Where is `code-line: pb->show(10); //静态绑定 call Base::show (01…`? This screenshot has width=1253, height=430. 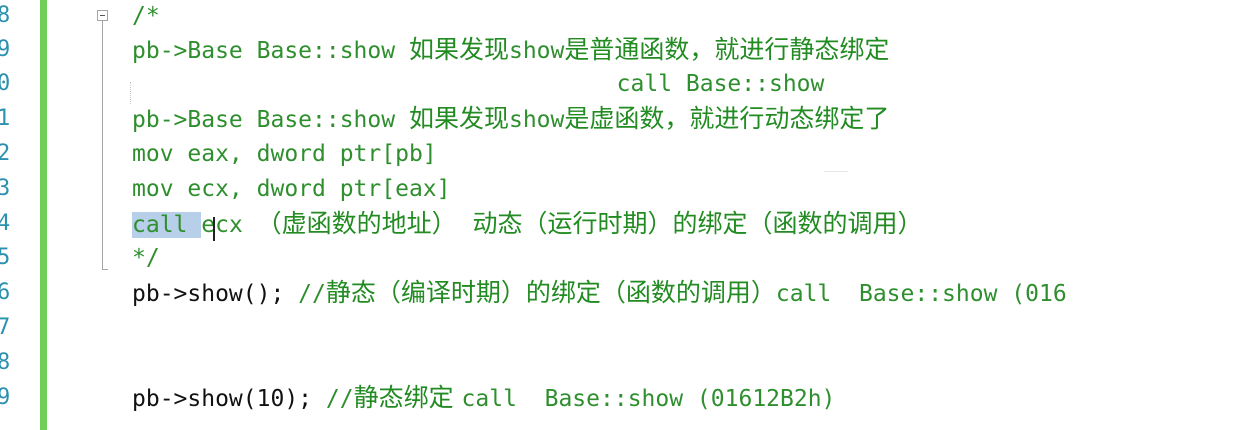
code-line: pb->show(10); //静态绑定 call Base::show (01… is located at coordinates (483, 398).